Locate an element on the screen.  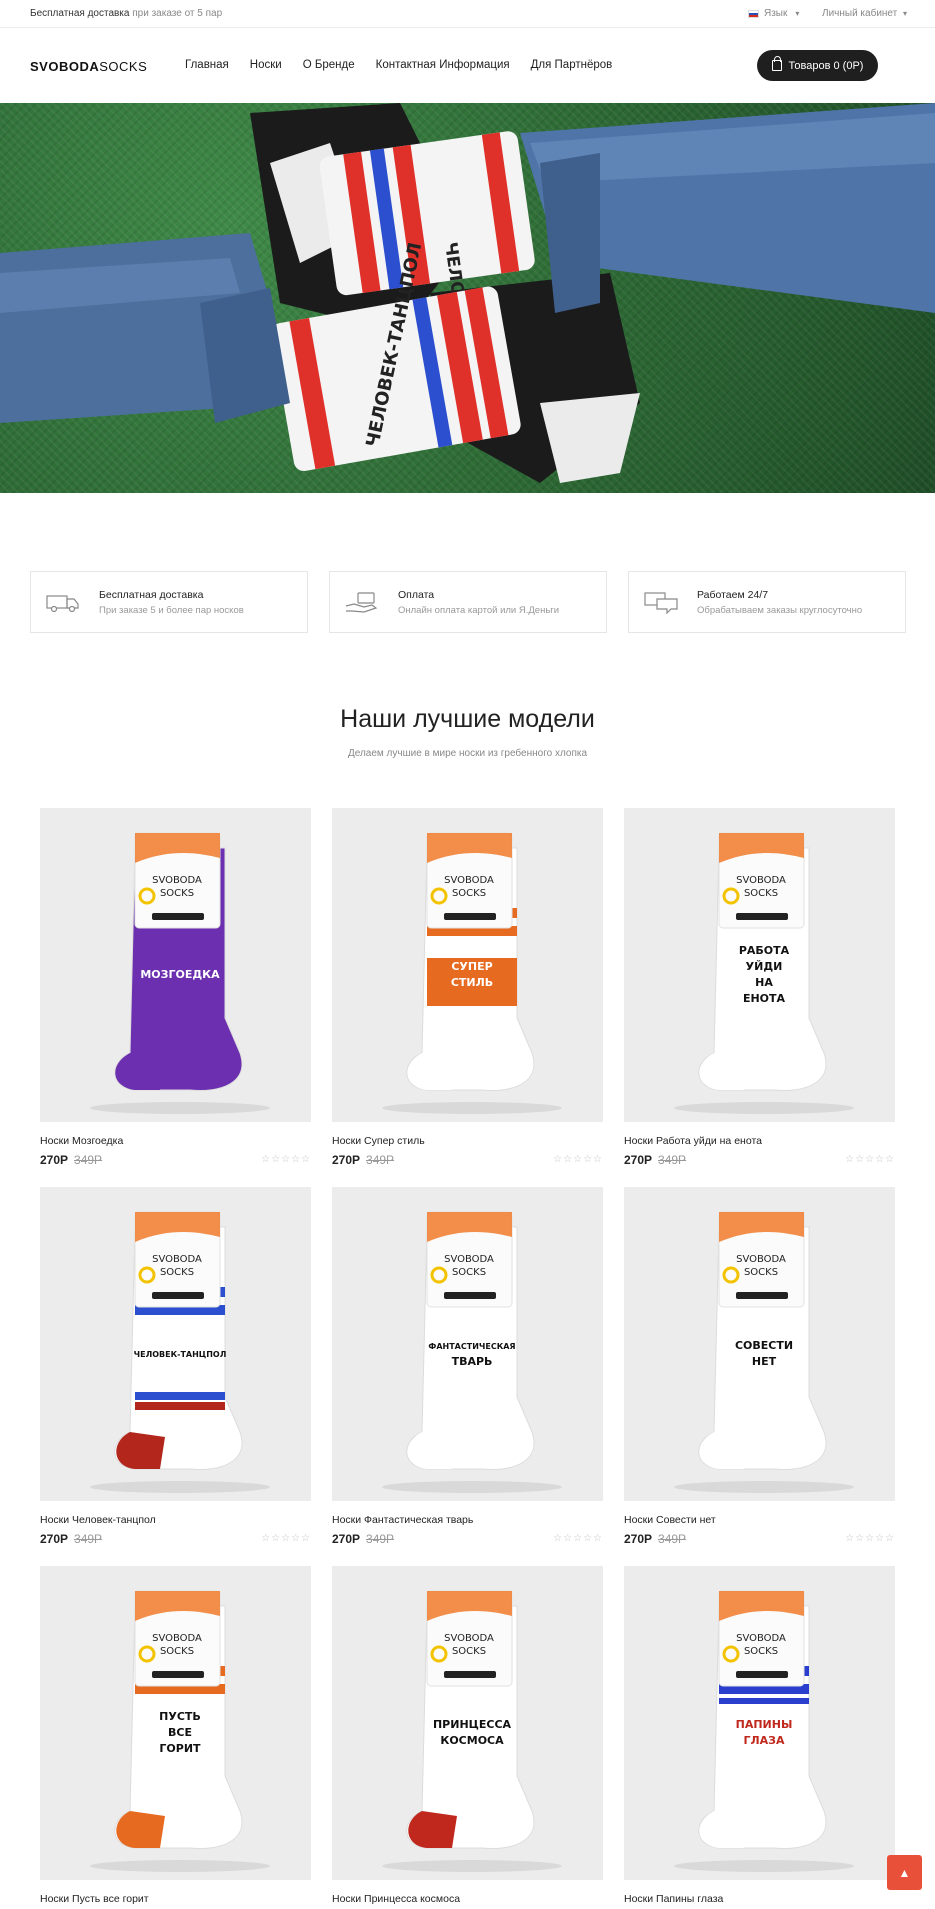
product-image: SVOBODA SOCKS СОВЕСТИ НЕТ is located at coordinates (759, 1344).